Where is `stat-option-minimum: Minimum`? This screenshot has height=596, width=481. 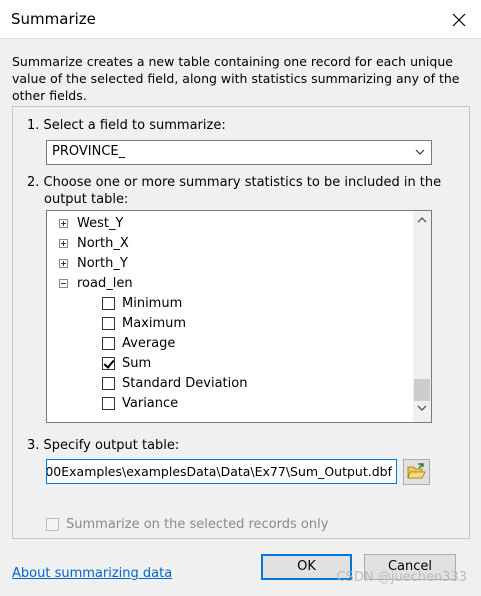 stat-option-minimum: Minimum is located at coordinates (142, 303).